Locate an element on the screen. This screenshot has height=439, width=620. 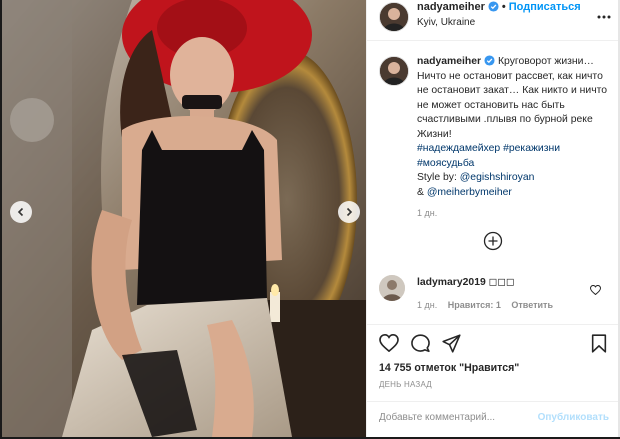
follow-button: Подписаться is located at coordinates (545, 7).